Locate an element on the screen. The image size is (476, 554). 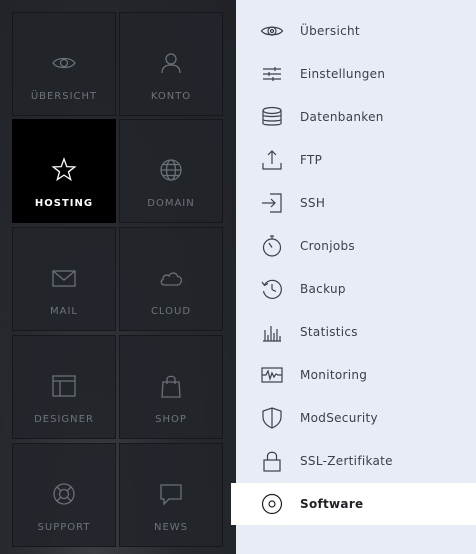
menu-item-label: Datenbanken is located at coordinates (342, 117).